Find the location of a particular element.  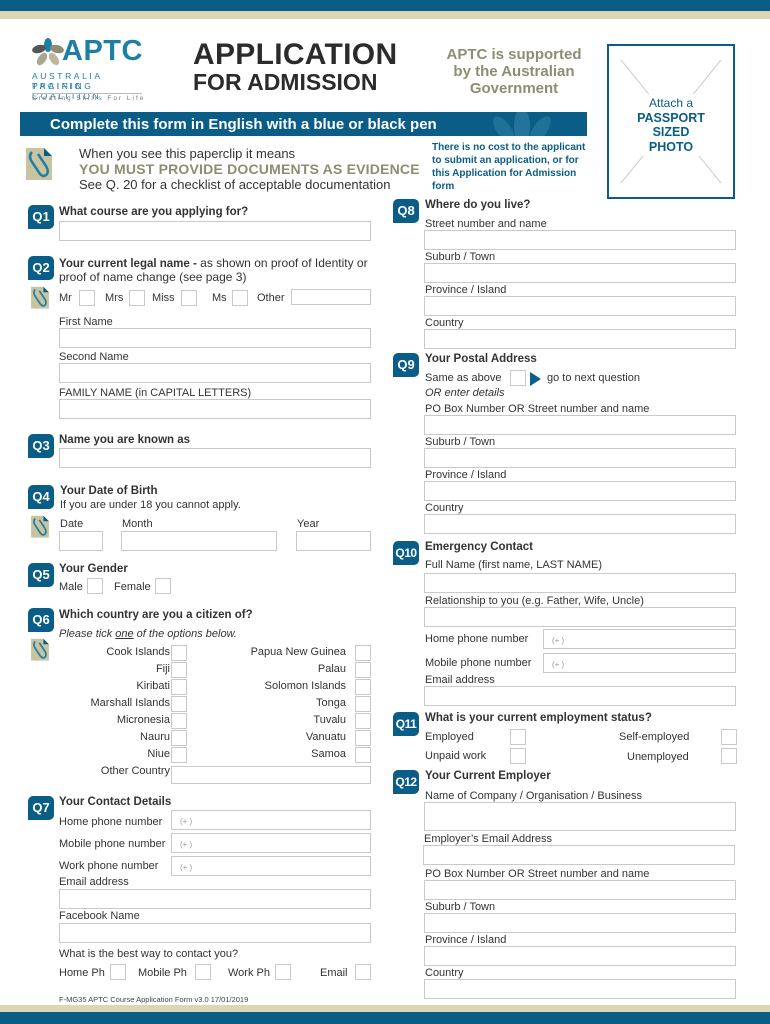

cost-line-2: to submit an application, or for is located at coordinates (505, 160).